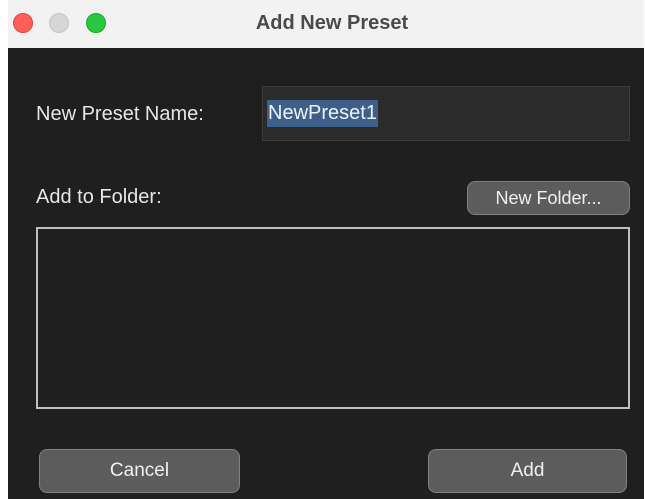 The image size is (645, 499). What do you see at coordinates (332, 23) in the screenshot?
I see `window-title: Add New Preset` at bounding box center [332, 23].